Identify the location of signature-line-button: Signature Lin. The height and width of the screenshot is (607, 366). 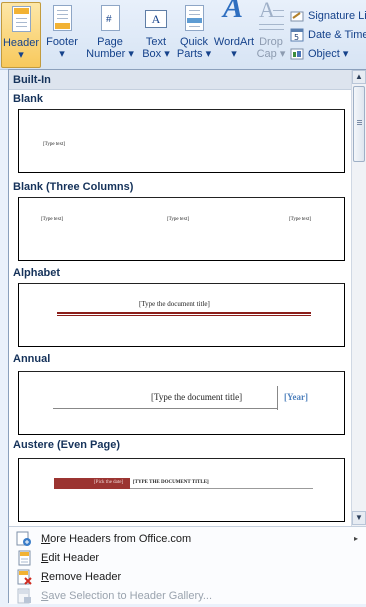
(328, 15).